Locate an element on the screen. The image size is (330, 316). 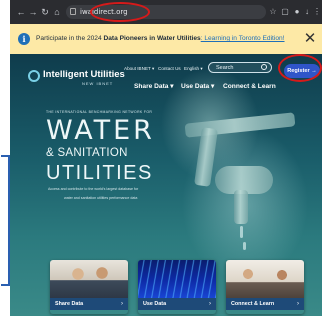
about-ibnet-link: About IBNET ▾ is located at coordinates (139, 69).